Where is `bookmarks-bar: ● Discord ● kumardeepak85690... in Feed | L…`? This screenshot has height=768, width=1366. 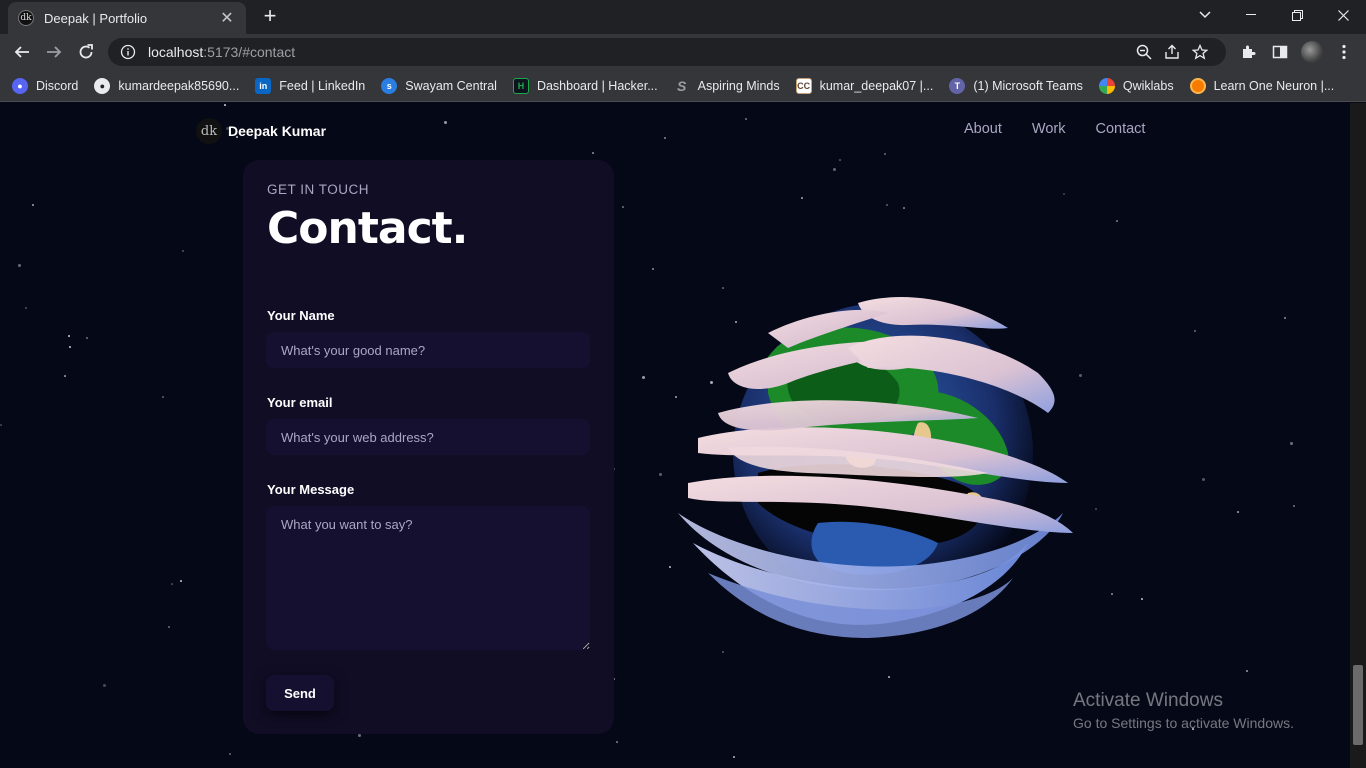 bookmarks-bar: ● Discord ● kumardeepak85690... in Feed | L… is located at coordinates (683, 86).